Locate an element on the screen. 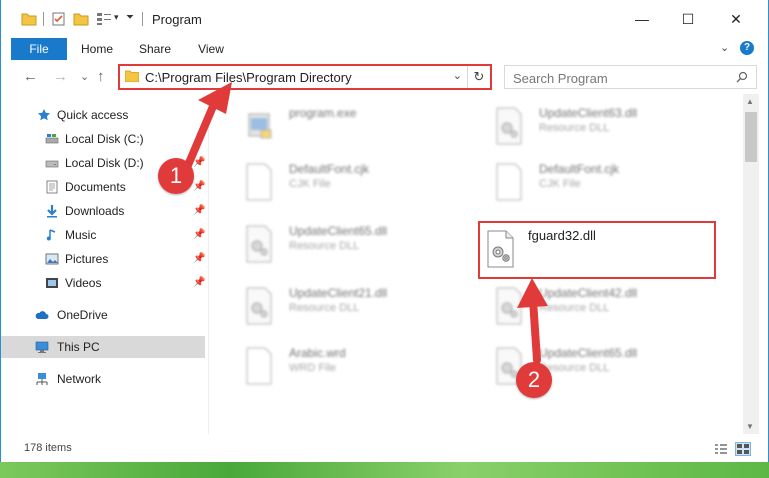  file-item: Arabic.wrd WRD File is located at coordinates (341, 365).